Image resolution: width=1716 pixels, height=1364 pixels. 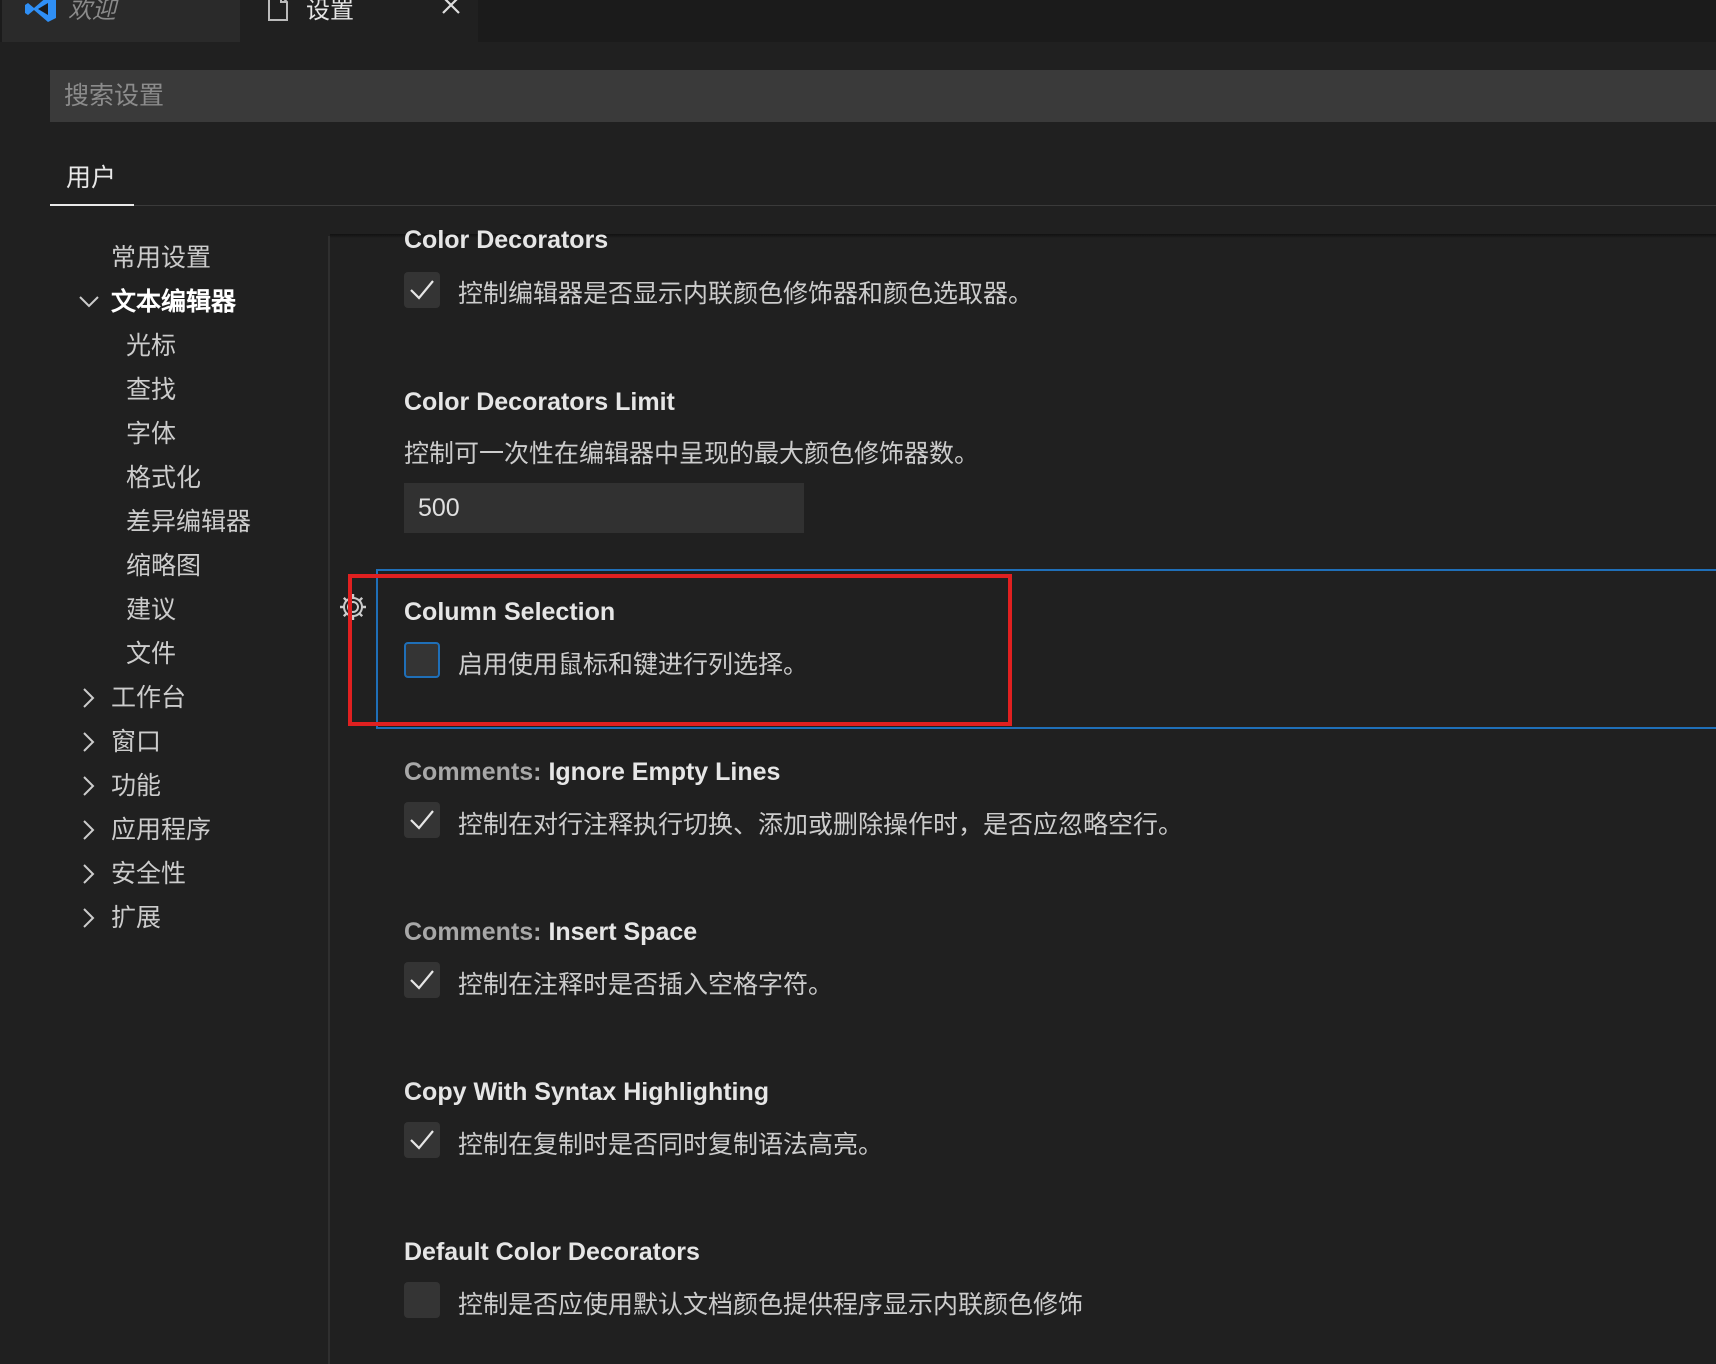 I want to click on checkbox-comments-insert-space, so click(x=422, y=980).